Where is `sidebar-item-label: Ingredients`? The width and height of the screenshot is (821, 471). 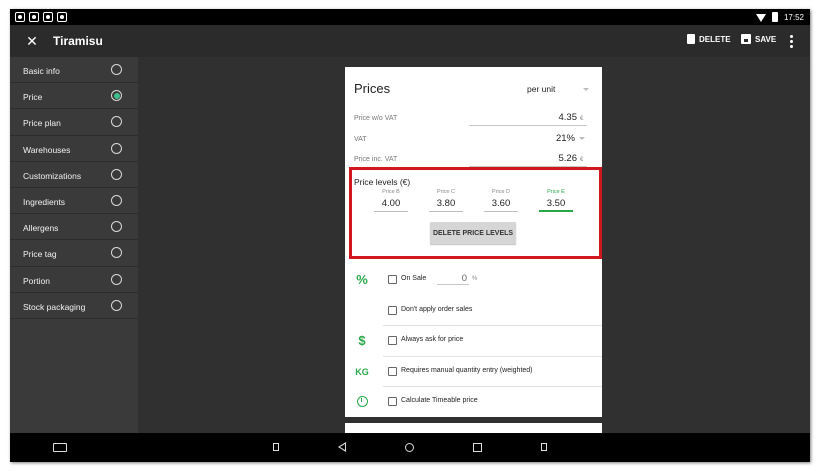 sidebar-item-label: Ingredients is located at coordinates (44, 201).